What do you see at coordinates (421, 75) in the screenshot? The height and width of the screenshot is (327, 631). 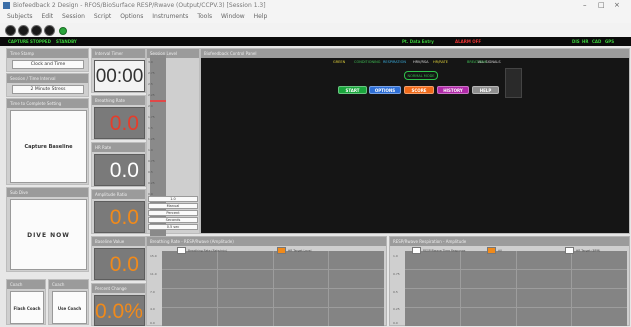 I see `mode-indicator: NORMAL MODE` at bounding box center [421, 75].